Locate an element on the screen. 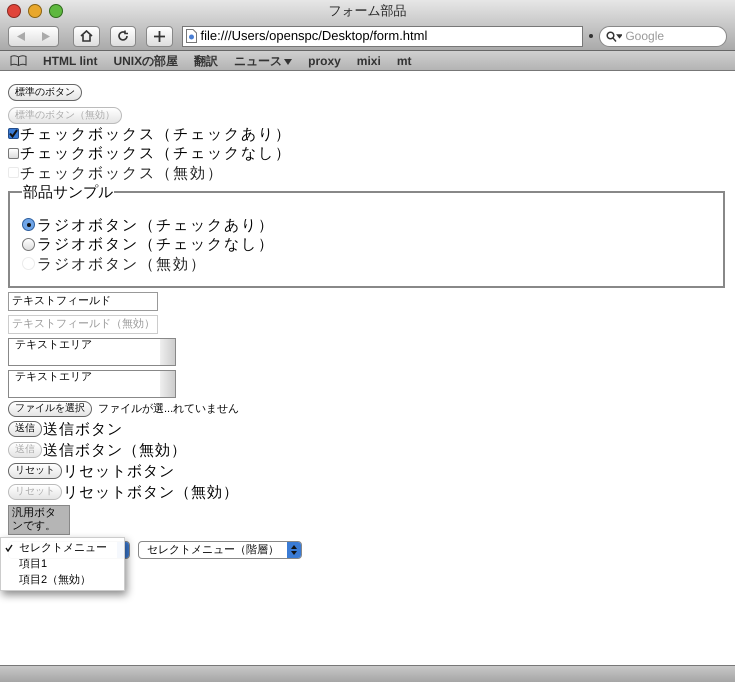 Image resolution: width=735 pixels, height=682 pixels. search-icon is located at coordinates (614, 36).